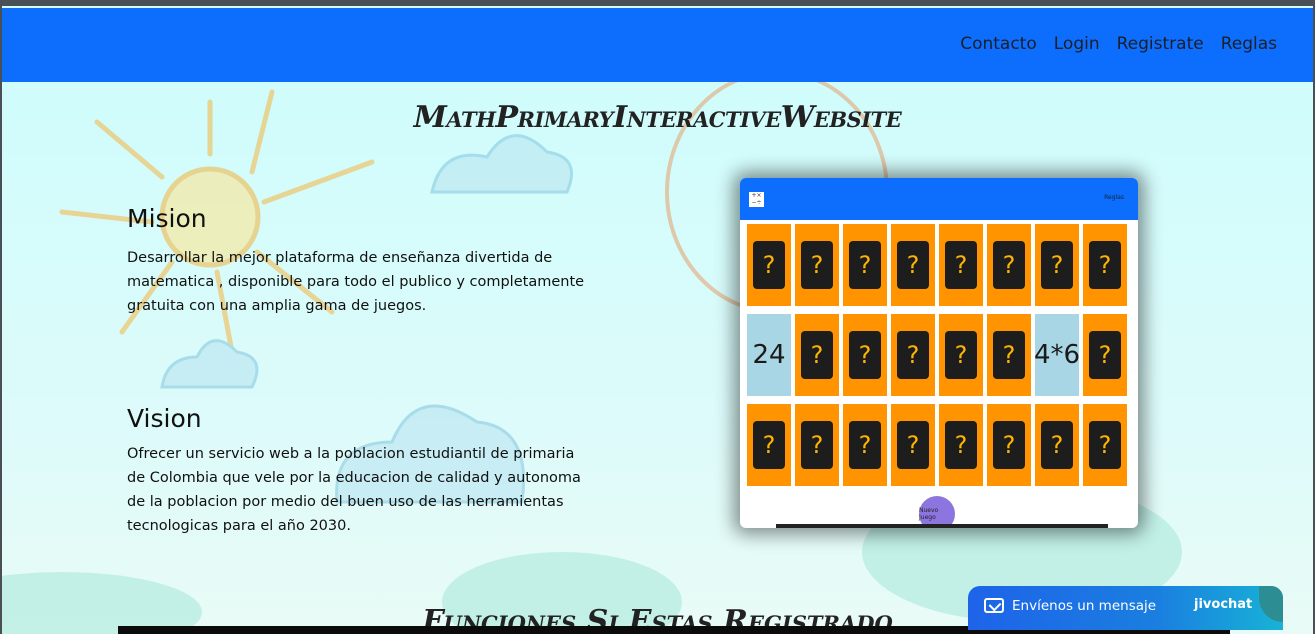 This screenshot has width=1315, height=634. Describe the element at coordinates (1114, 197) in the screenshot. I see `preview-nav-link: Reglas` at that location.